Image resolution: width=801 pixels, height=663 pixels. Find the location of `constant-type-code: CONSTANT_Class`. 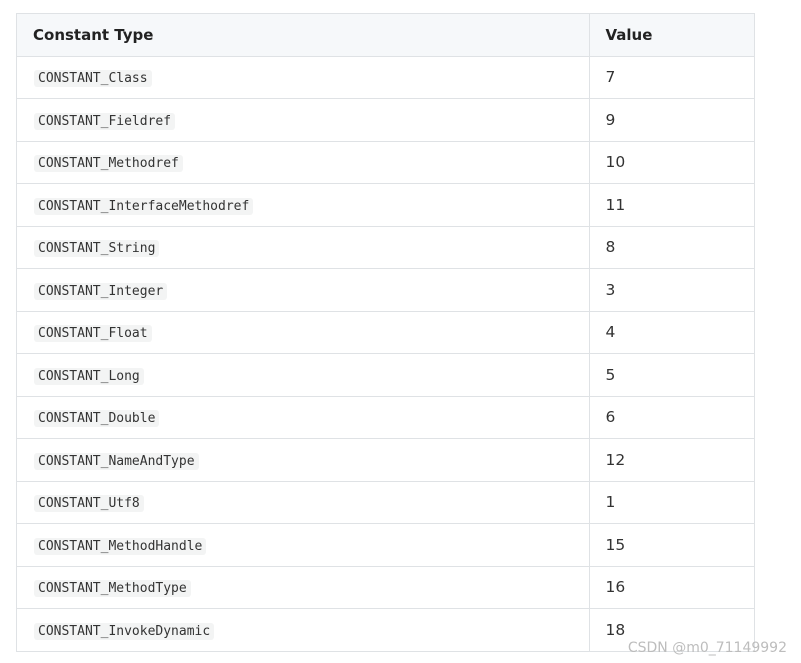

constant-type-code: CONSTANT_Class is located at coordinates (93, 79).